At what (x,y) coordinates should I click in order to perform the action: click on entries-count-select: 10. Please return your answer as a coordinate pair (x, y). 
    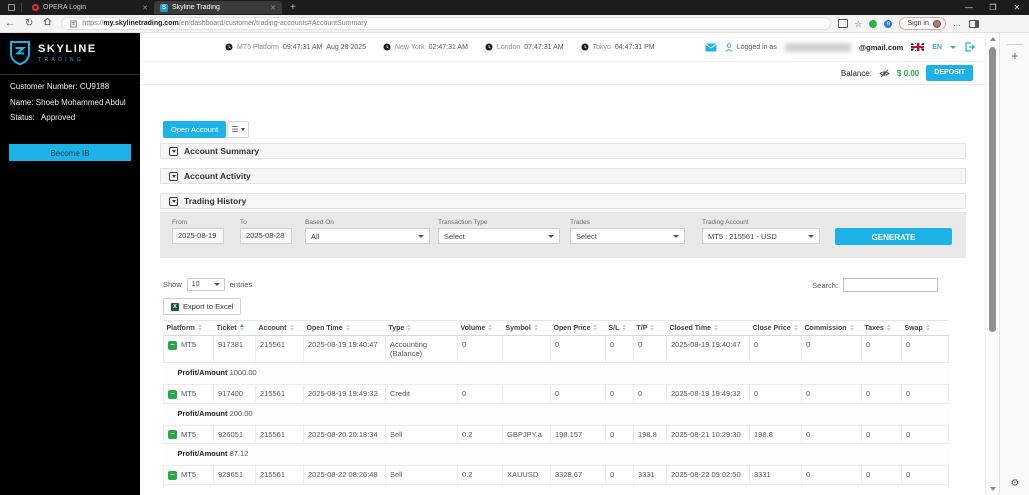
    Looking at the image, I should click on (205, 284).